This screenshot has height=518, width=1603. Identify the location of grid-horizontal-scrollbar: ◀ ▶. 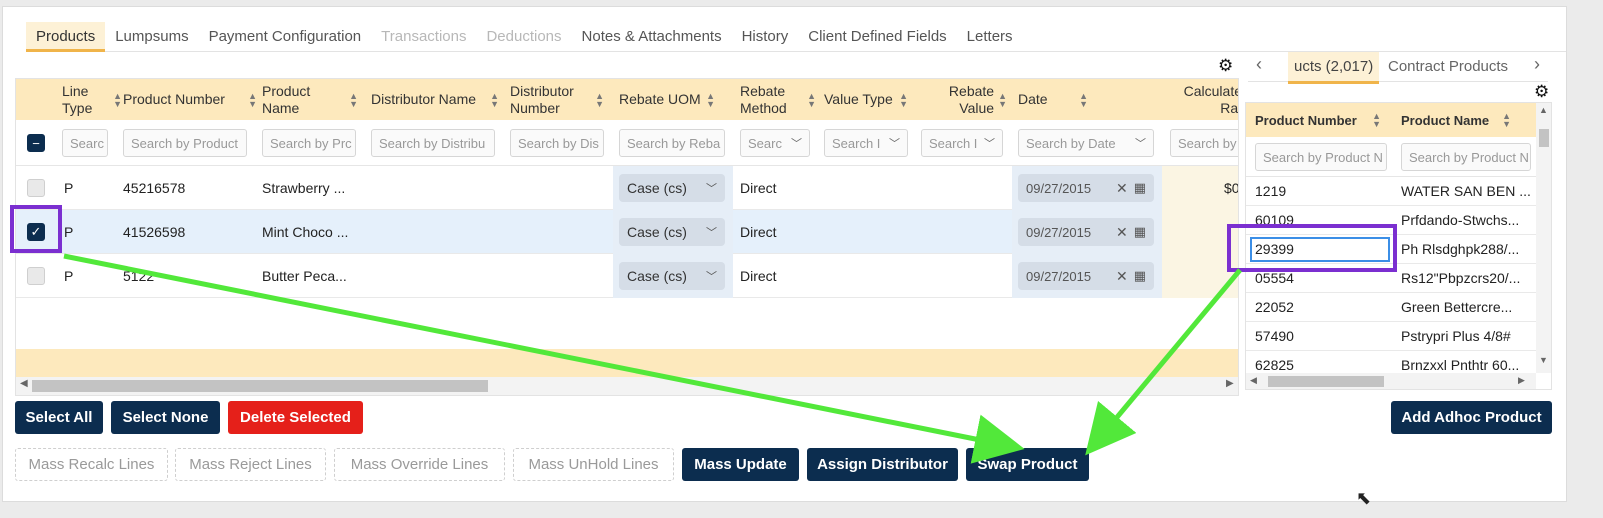
(627, 386).